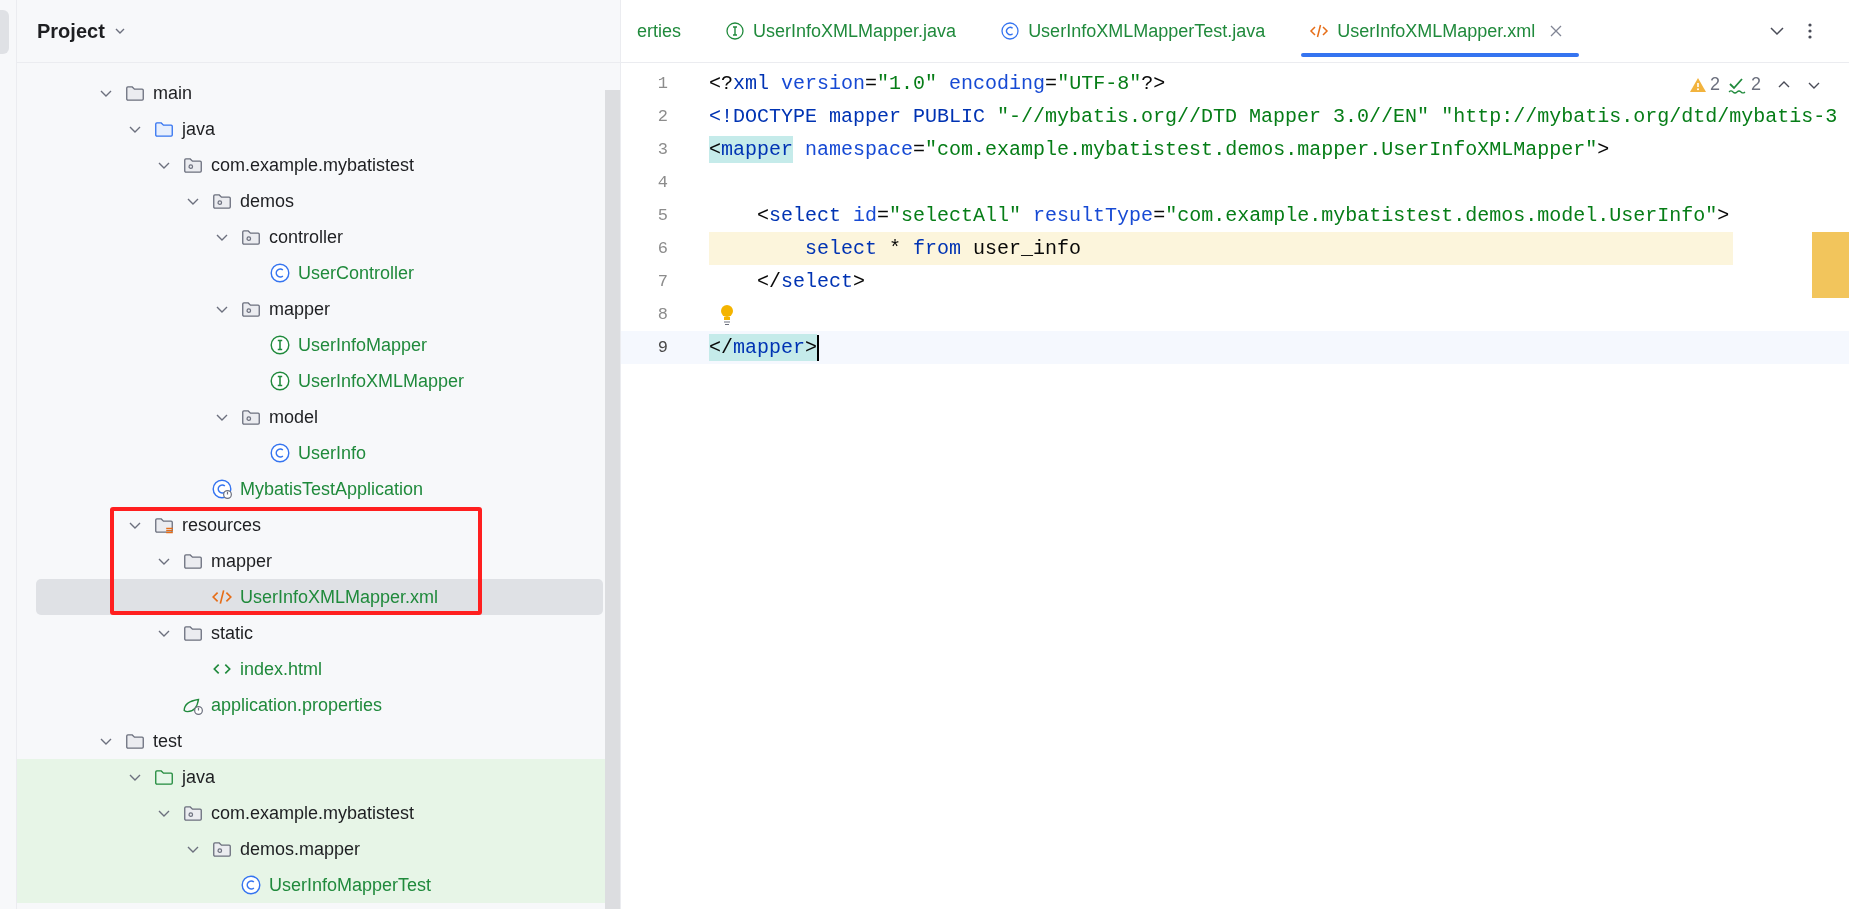 The image size is (1849, 909). I want to click on tree-item: demos.mapper, so click(319, 849).